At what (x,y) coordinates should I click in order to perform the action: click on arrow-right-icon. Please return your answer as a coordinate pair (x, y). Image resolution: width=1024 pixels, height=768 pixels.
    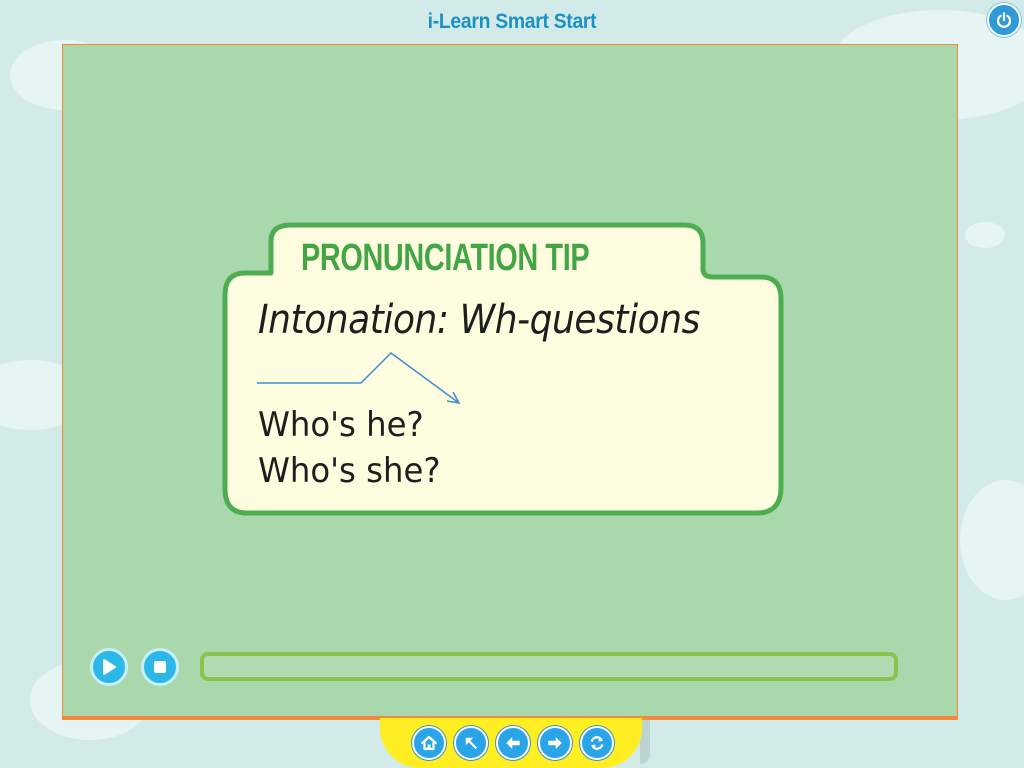
    Looking at the image, I should click on (555, 743).